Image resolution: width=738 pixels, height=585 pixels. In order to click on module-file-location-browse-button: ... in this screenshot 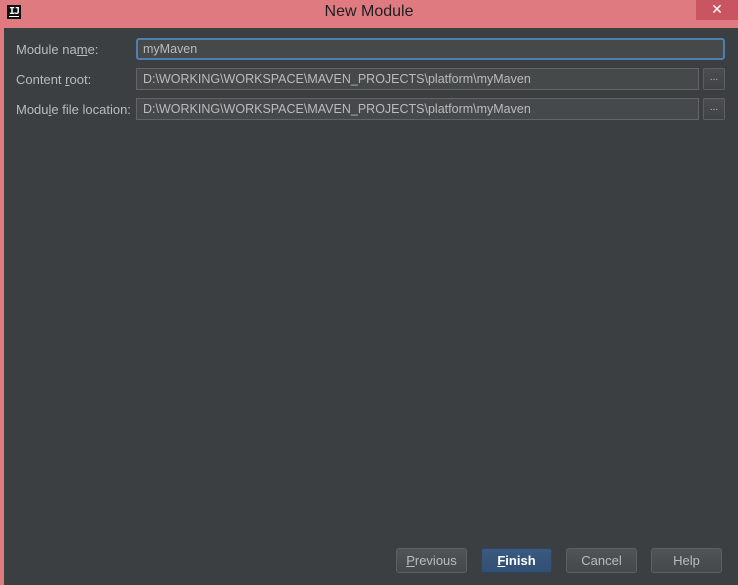, I will do `click(714, 109)`.